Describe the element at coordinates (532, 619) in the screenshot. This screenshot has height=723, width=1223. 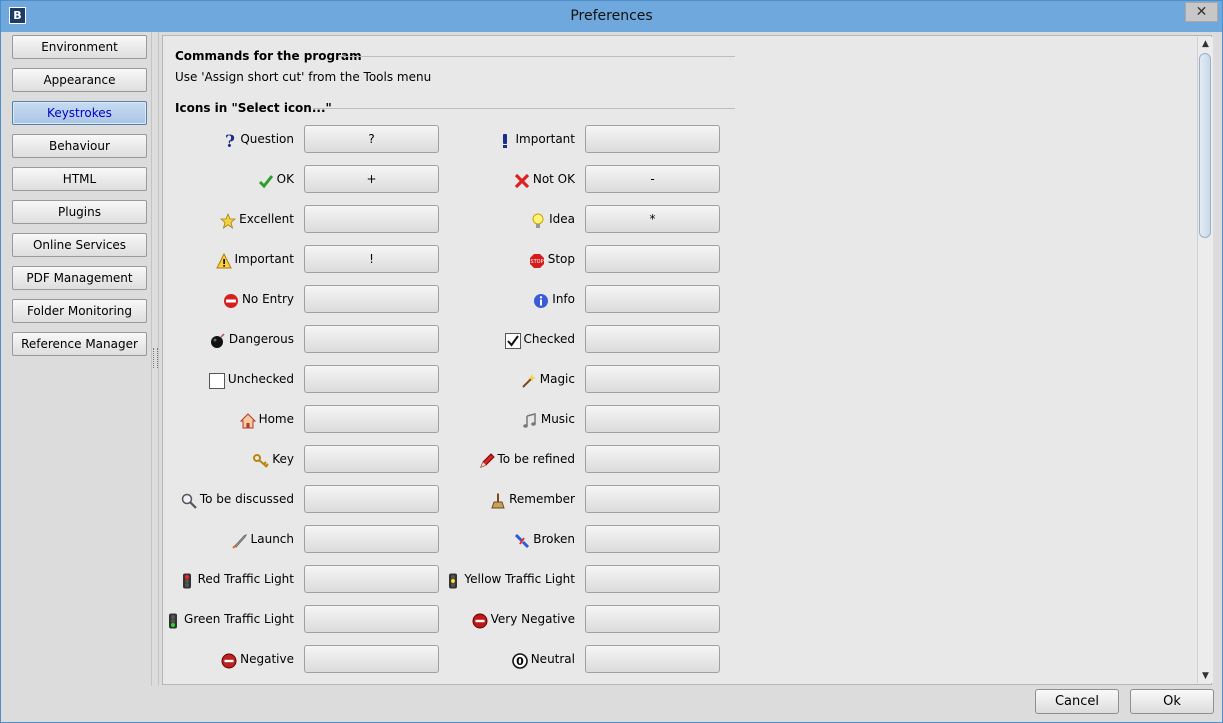
I see `icon-label-text: Very Negative` at that location.